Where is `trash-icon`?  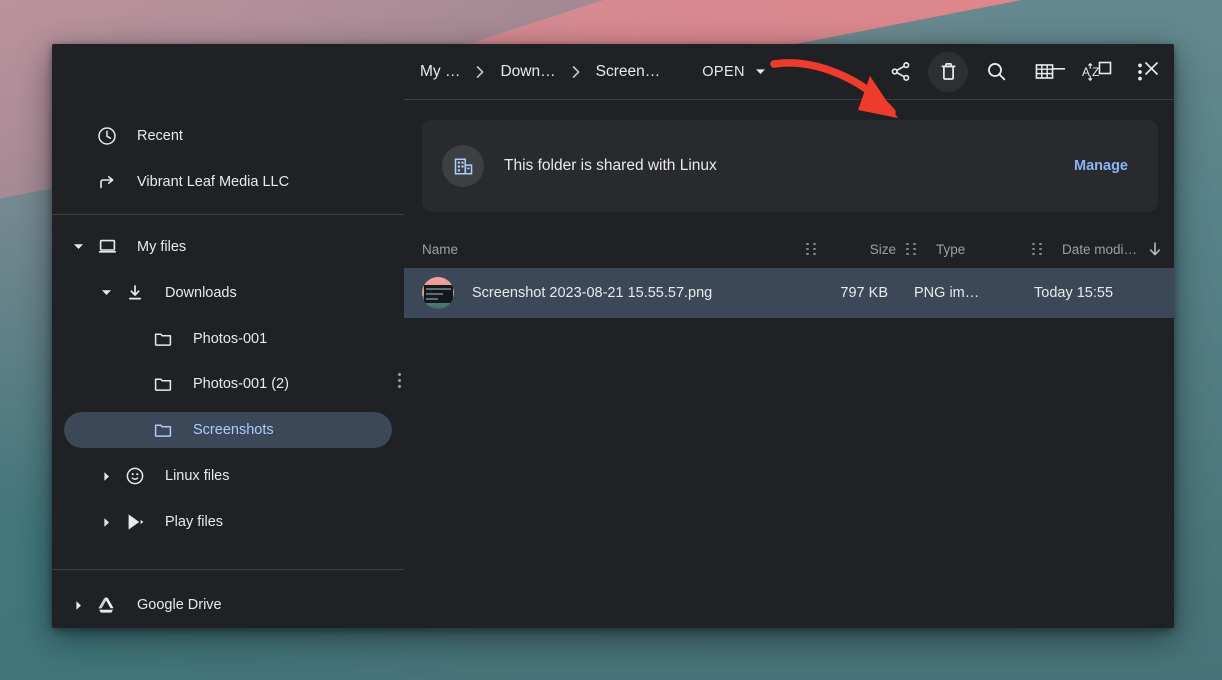 trash-icon is located at coordinates (948, 71).